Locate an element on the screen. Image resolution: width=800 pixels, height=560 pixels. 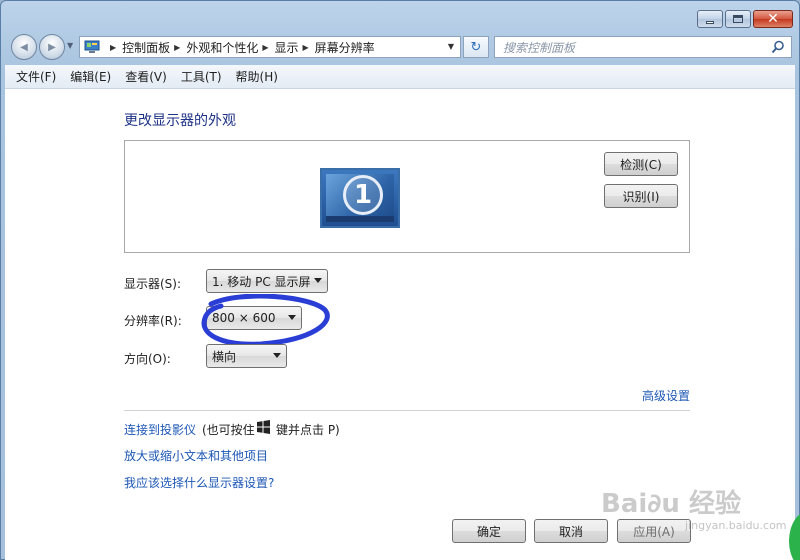
menu-file: 文件(F) is located at coordinates (36, 76).